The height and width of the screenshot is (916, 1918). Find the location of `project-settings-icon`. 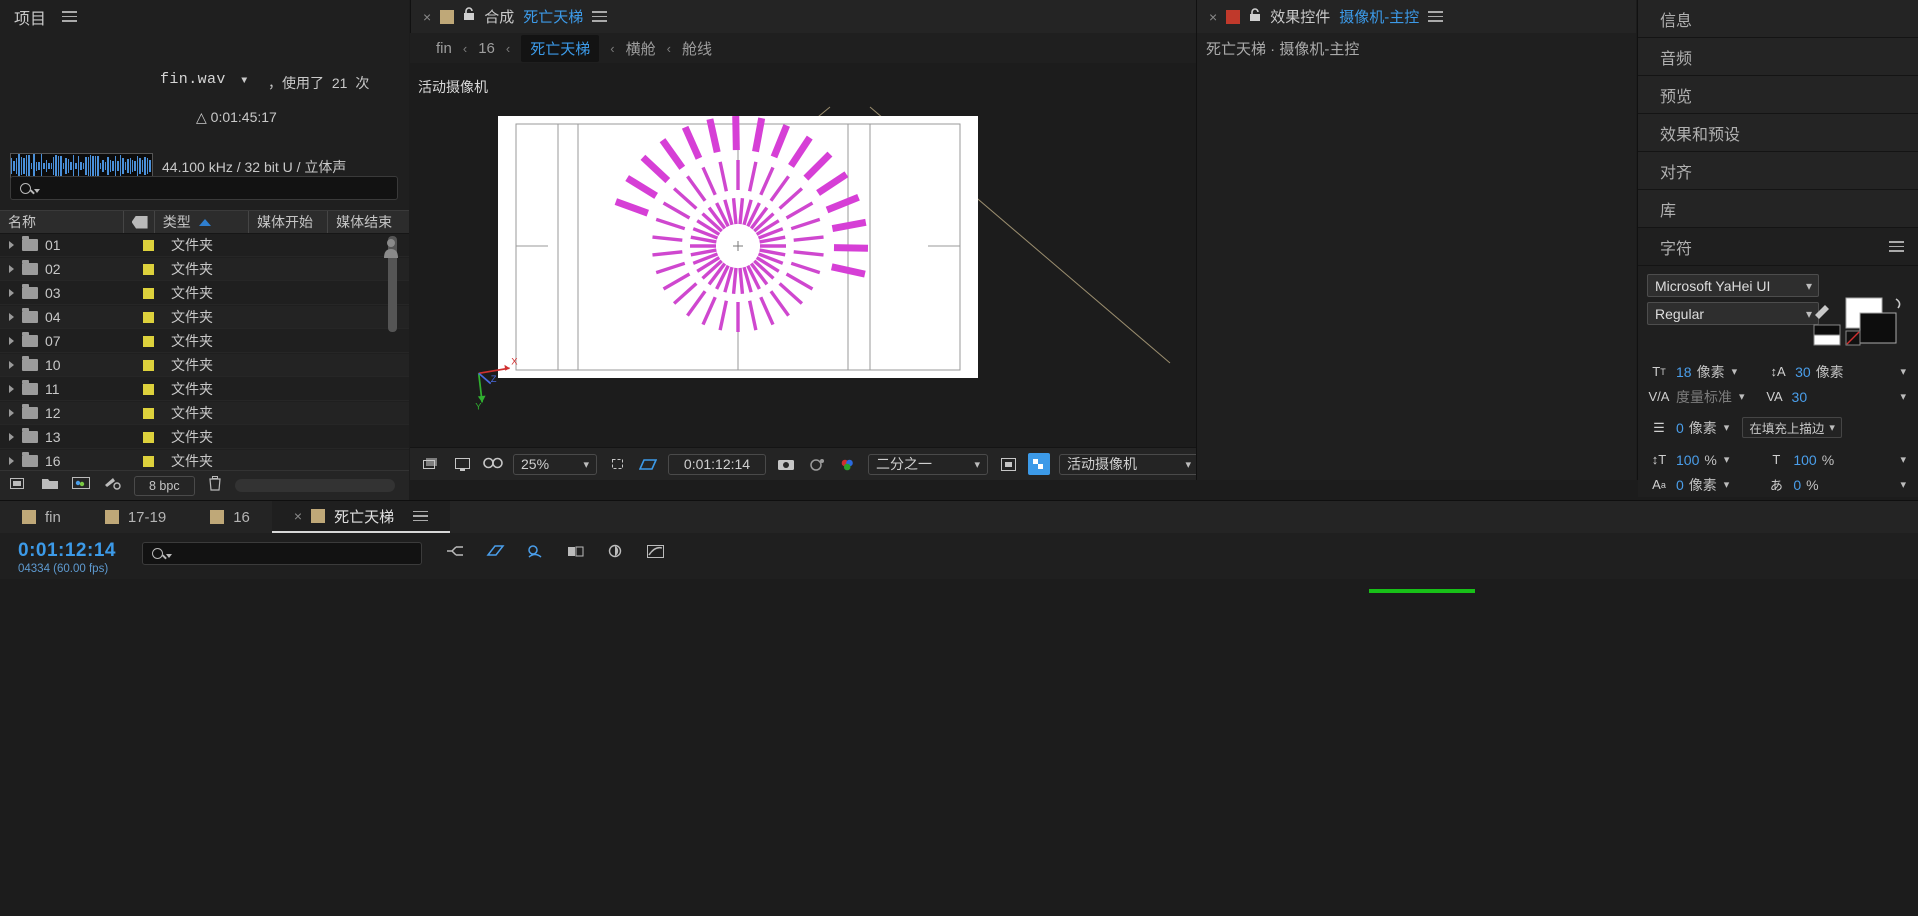

project-settings-icon is located at coordinates (81, 485).